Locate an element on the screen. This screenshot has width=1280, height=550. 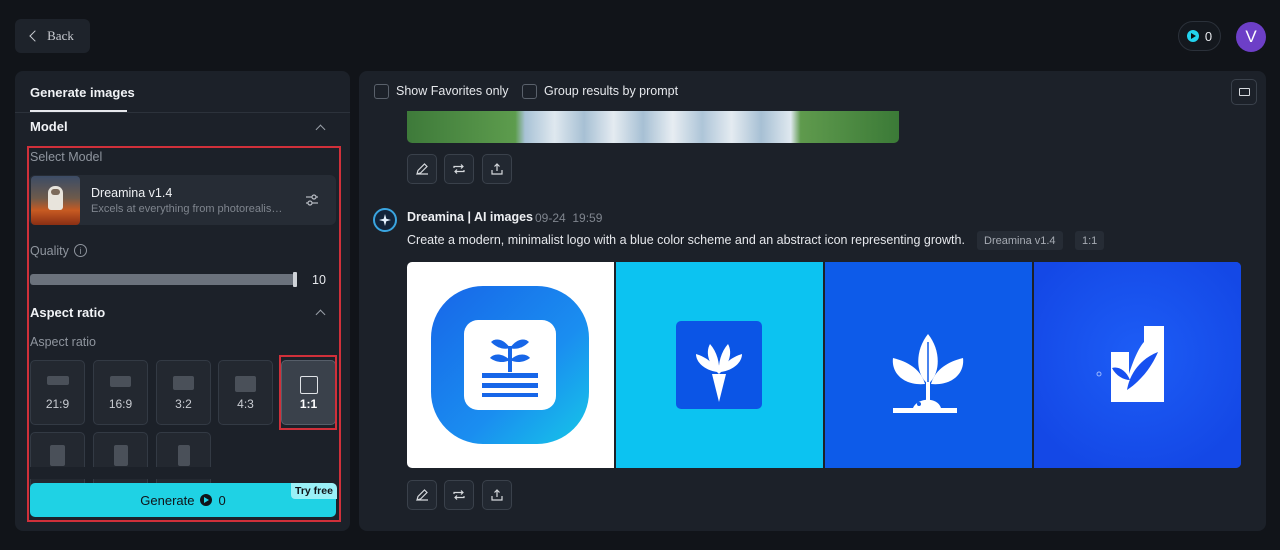
credits-badge: 0 is located at coordinates (1199, 36).